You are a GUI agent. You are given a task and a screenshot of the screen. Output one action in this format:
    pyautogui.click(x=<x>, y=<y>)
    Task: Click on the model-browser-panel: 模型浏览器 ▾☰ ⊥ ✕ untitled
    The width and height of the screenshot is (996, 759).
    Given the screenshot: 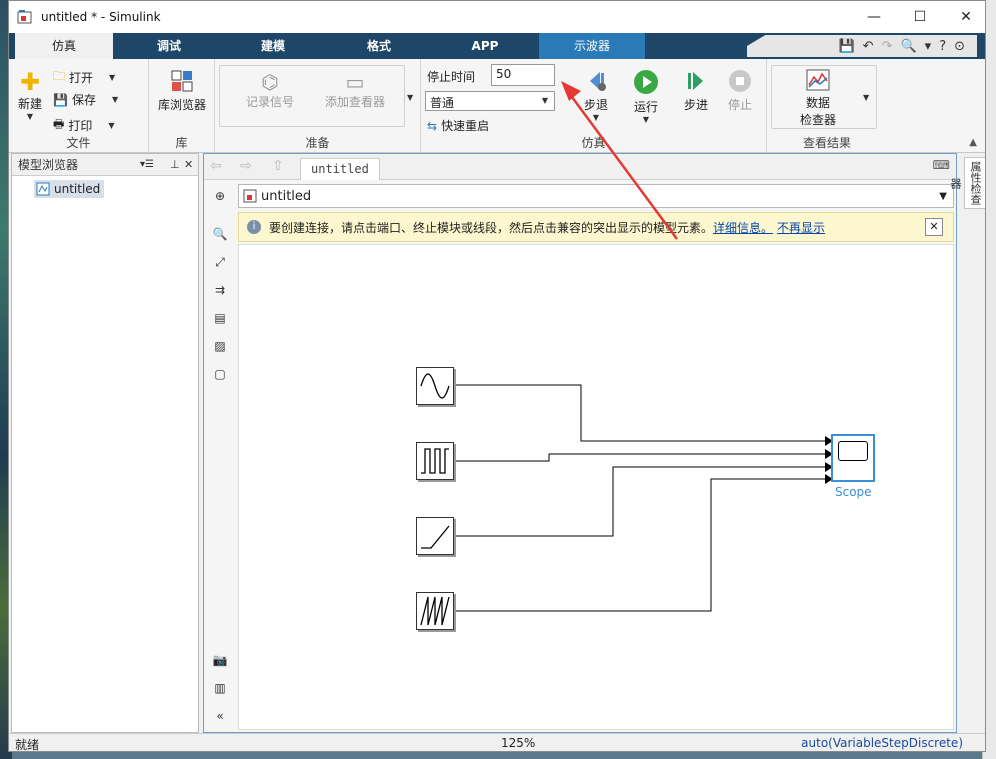 What is the action you would take?
    pyautogui.click(x=105, y=443)
    